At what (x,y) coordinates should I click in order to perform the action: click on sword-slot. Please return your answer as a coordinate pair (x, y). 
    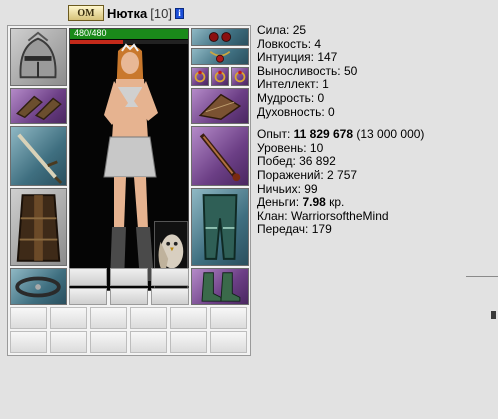
    Looking at the image, I should click on (38, 156).